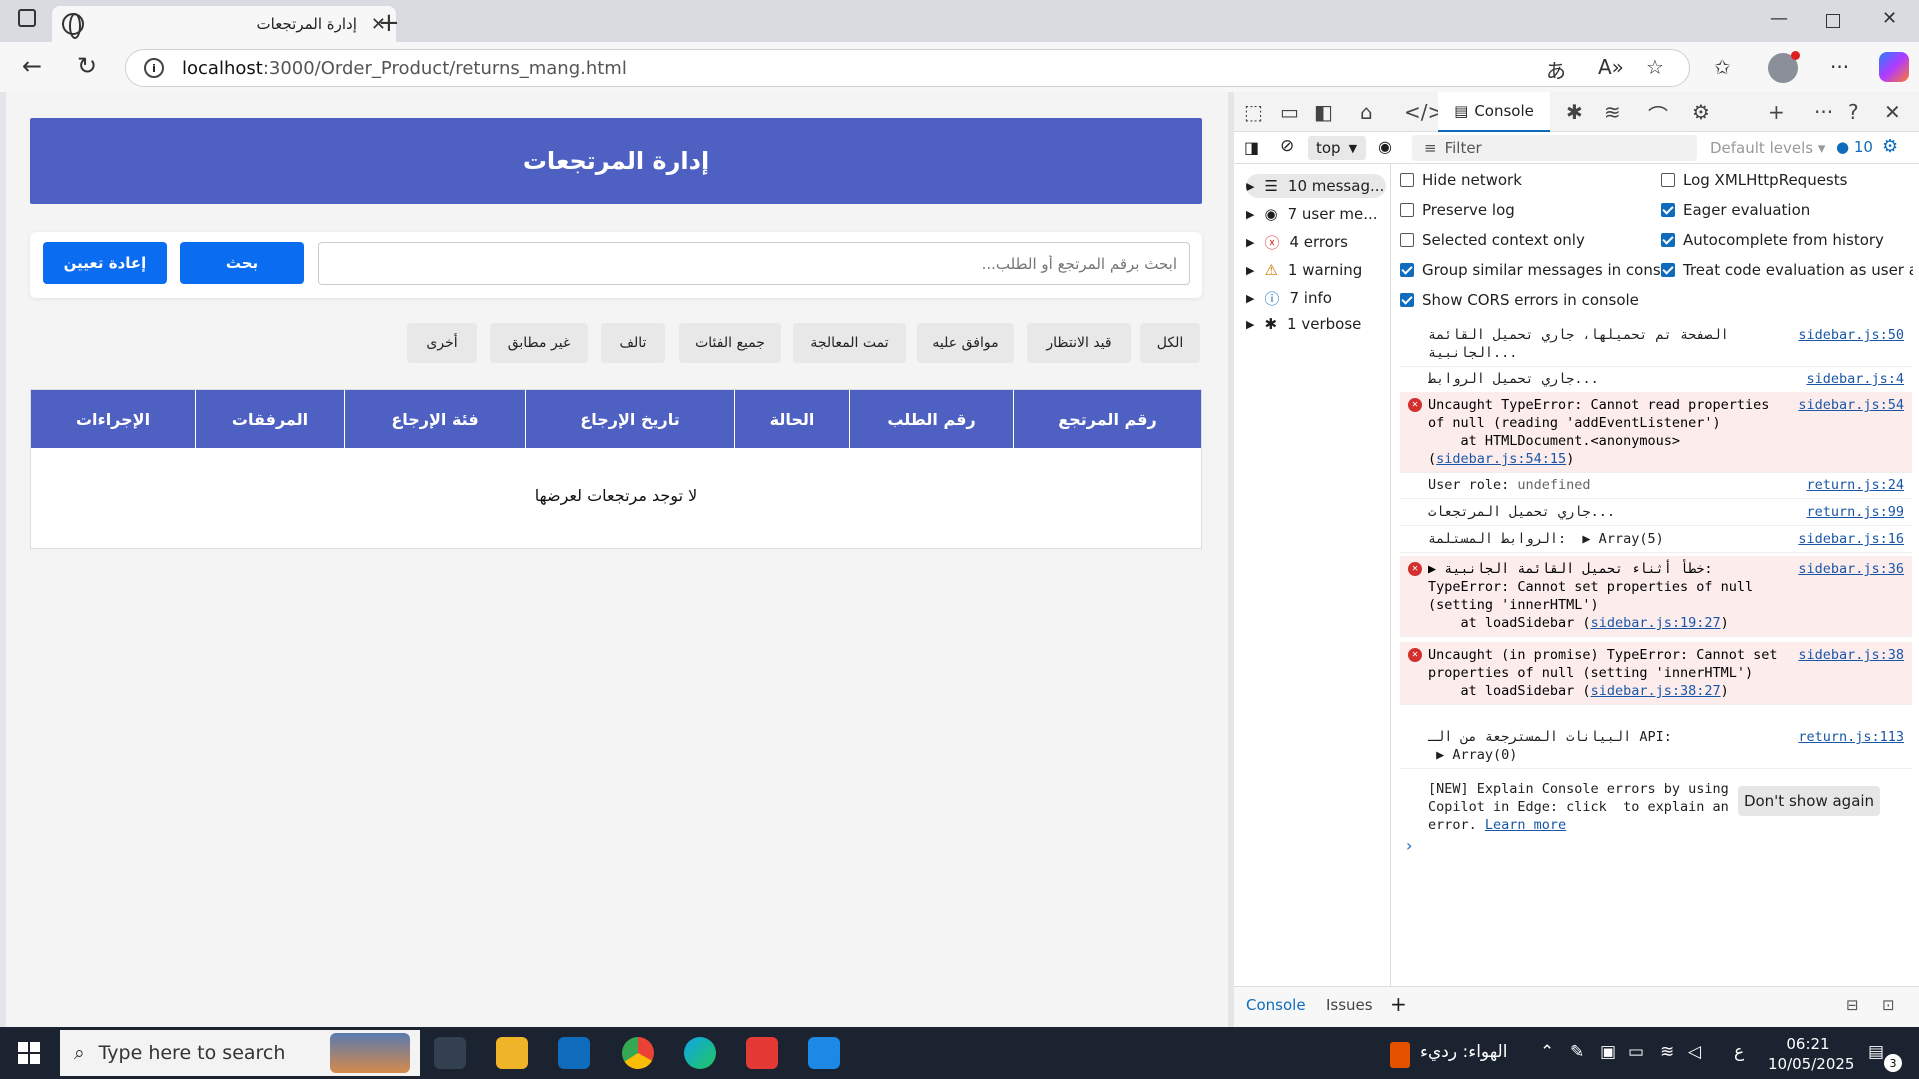  Describe the element at coordinates (154, 68) in the screenshot. I see `info-icon: i` at that location.